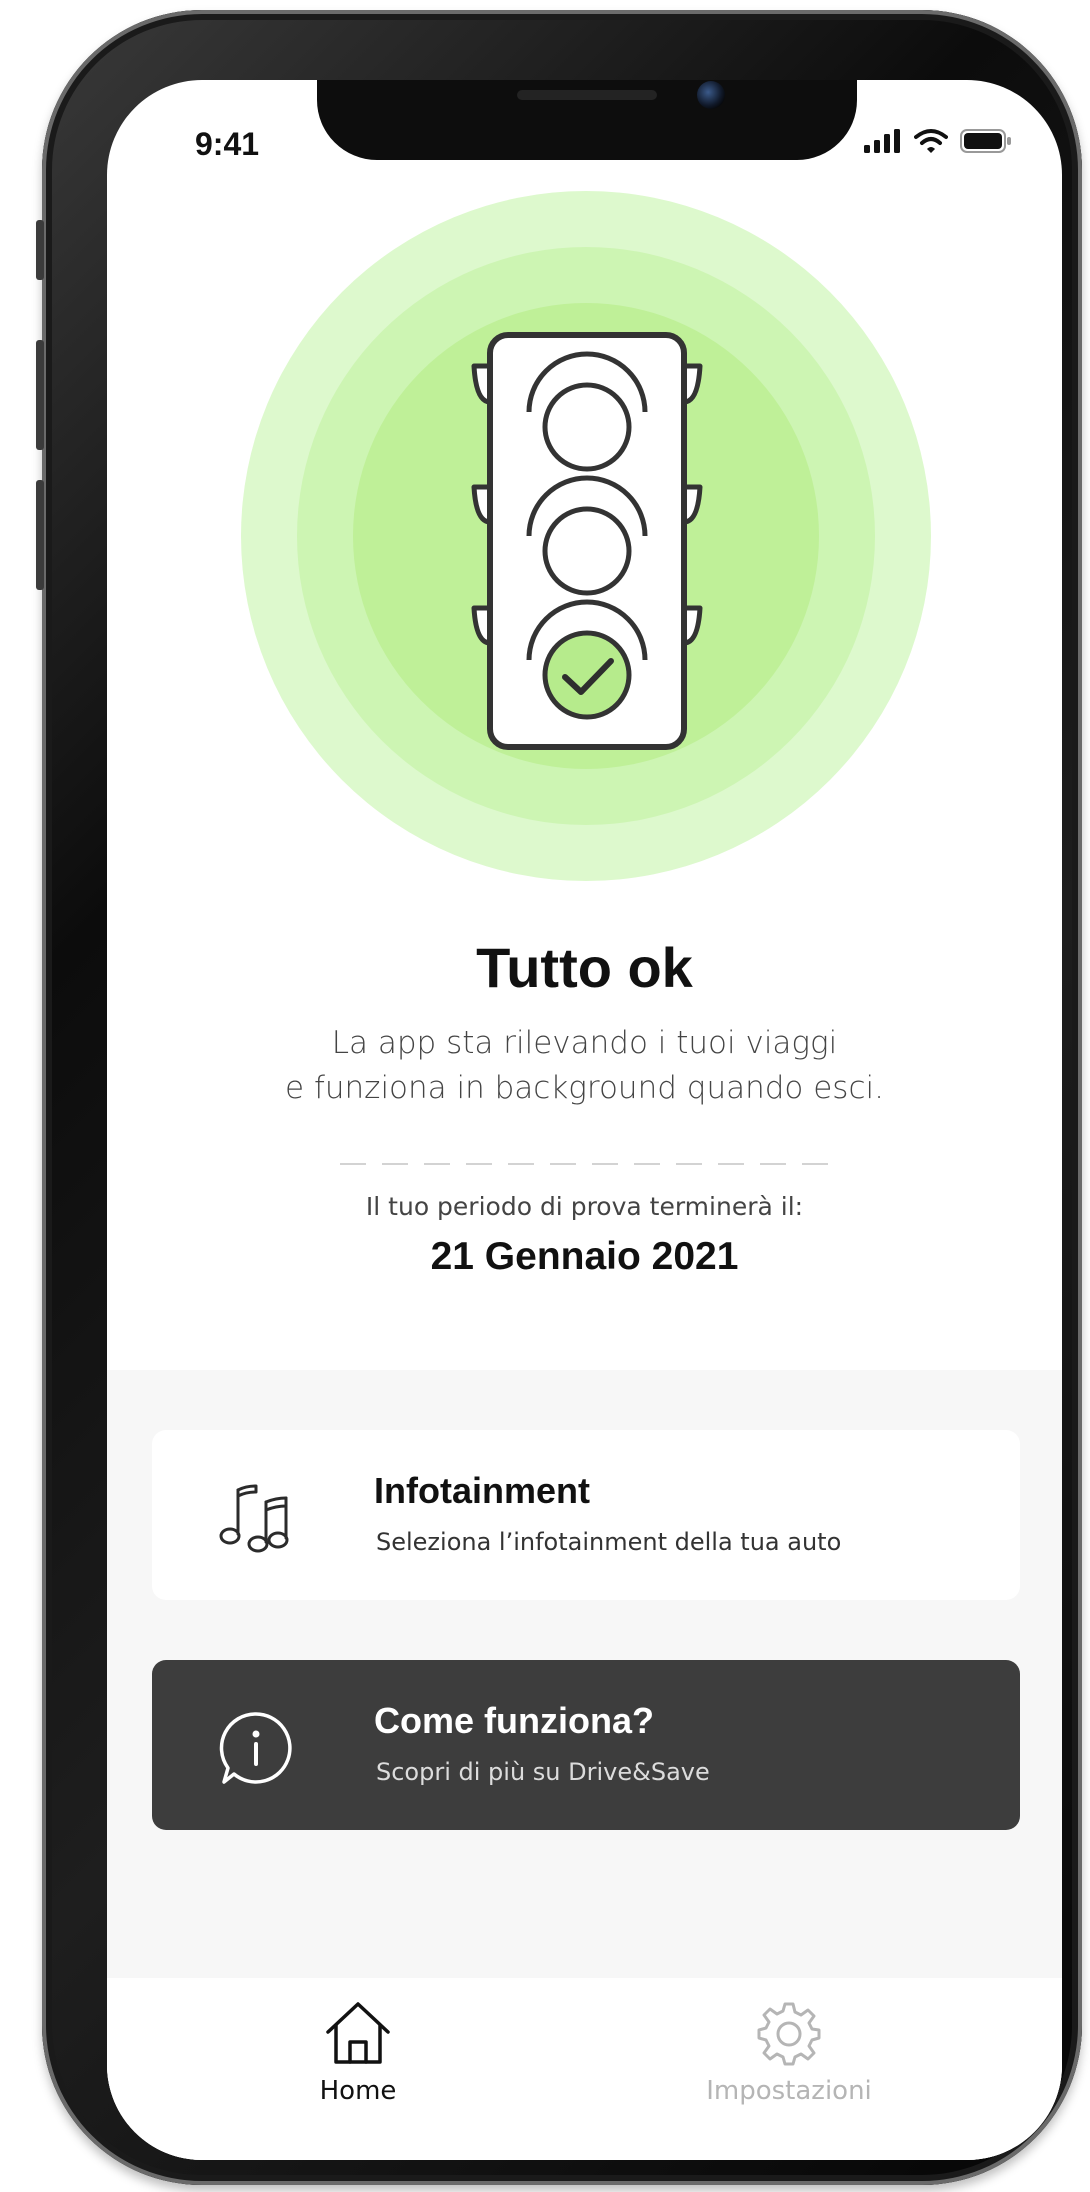  I want to click on how-it-works-subtitle: Scopri di più su Drive&Save, so click(543, 1772).